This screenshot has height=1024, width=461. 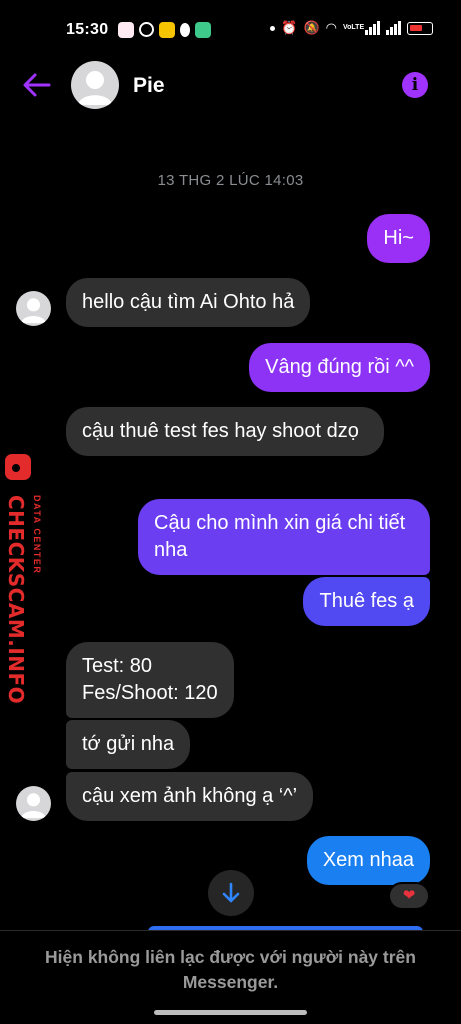 What do you see at coordinates (18, 467) in the screenshot?
I see `lock-logo-icon` at bounding box center [18, 467].